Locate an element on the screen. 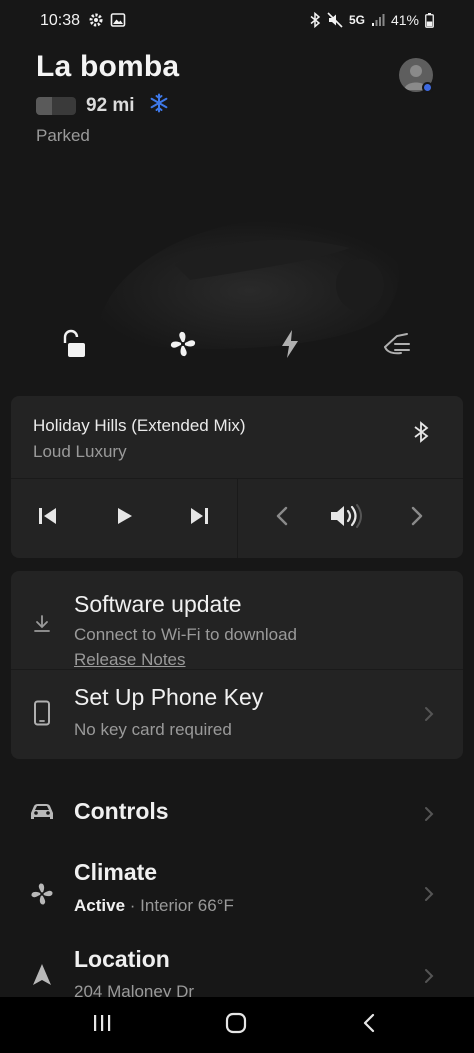  climate-title: Climate is located at coordinates (116, 872).